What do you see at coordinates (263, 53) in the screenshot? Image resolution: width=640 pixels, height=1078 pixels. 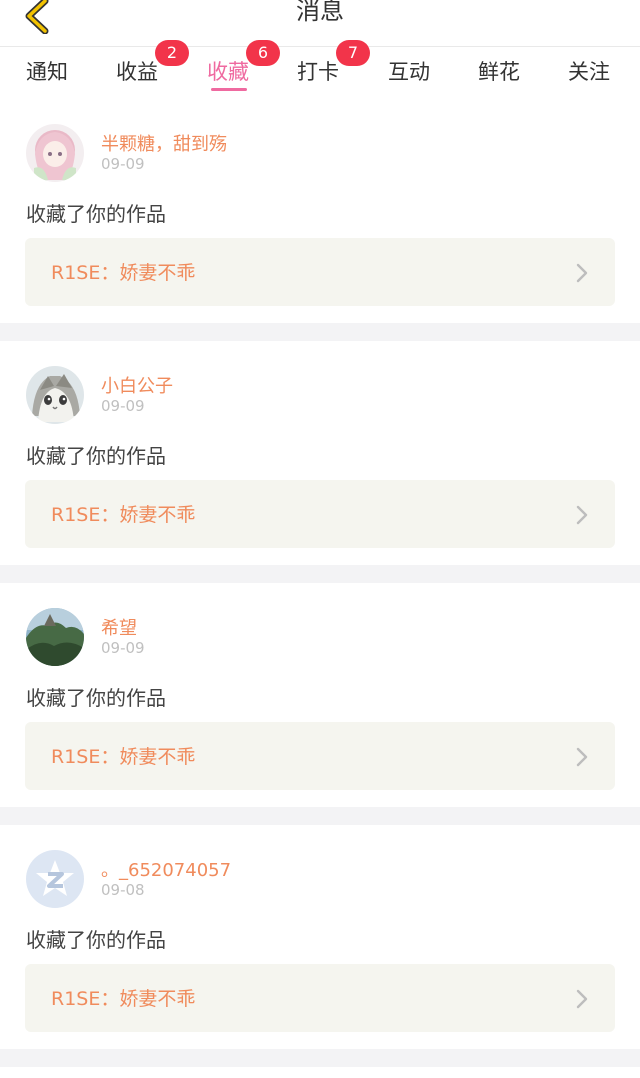 I see `tab-badge: 6` at bounding box center [263, 53].